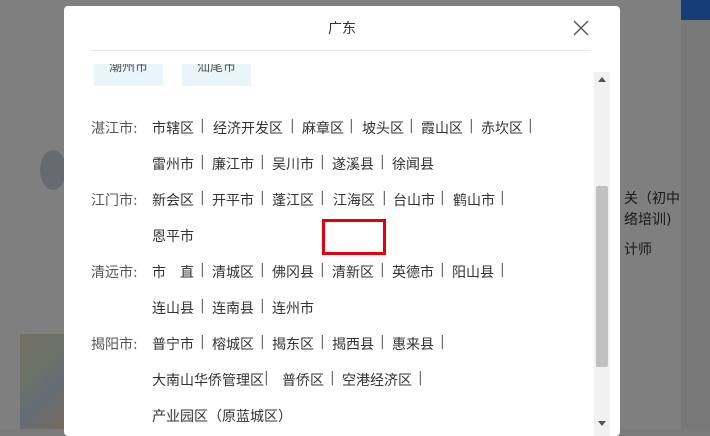 Image resolution: width=710 pixels, height=436 pixels. I want to click on district-link: 惠来县, so click(413, 344).